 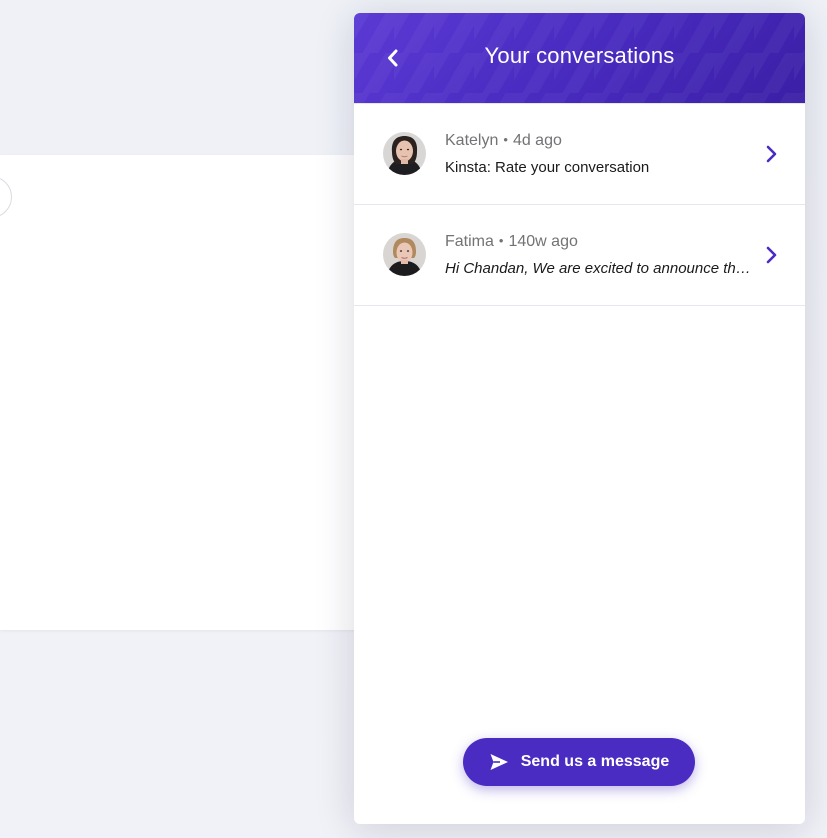 I want to click on messenger-header: Your conversations, so click(x=579, y=58).